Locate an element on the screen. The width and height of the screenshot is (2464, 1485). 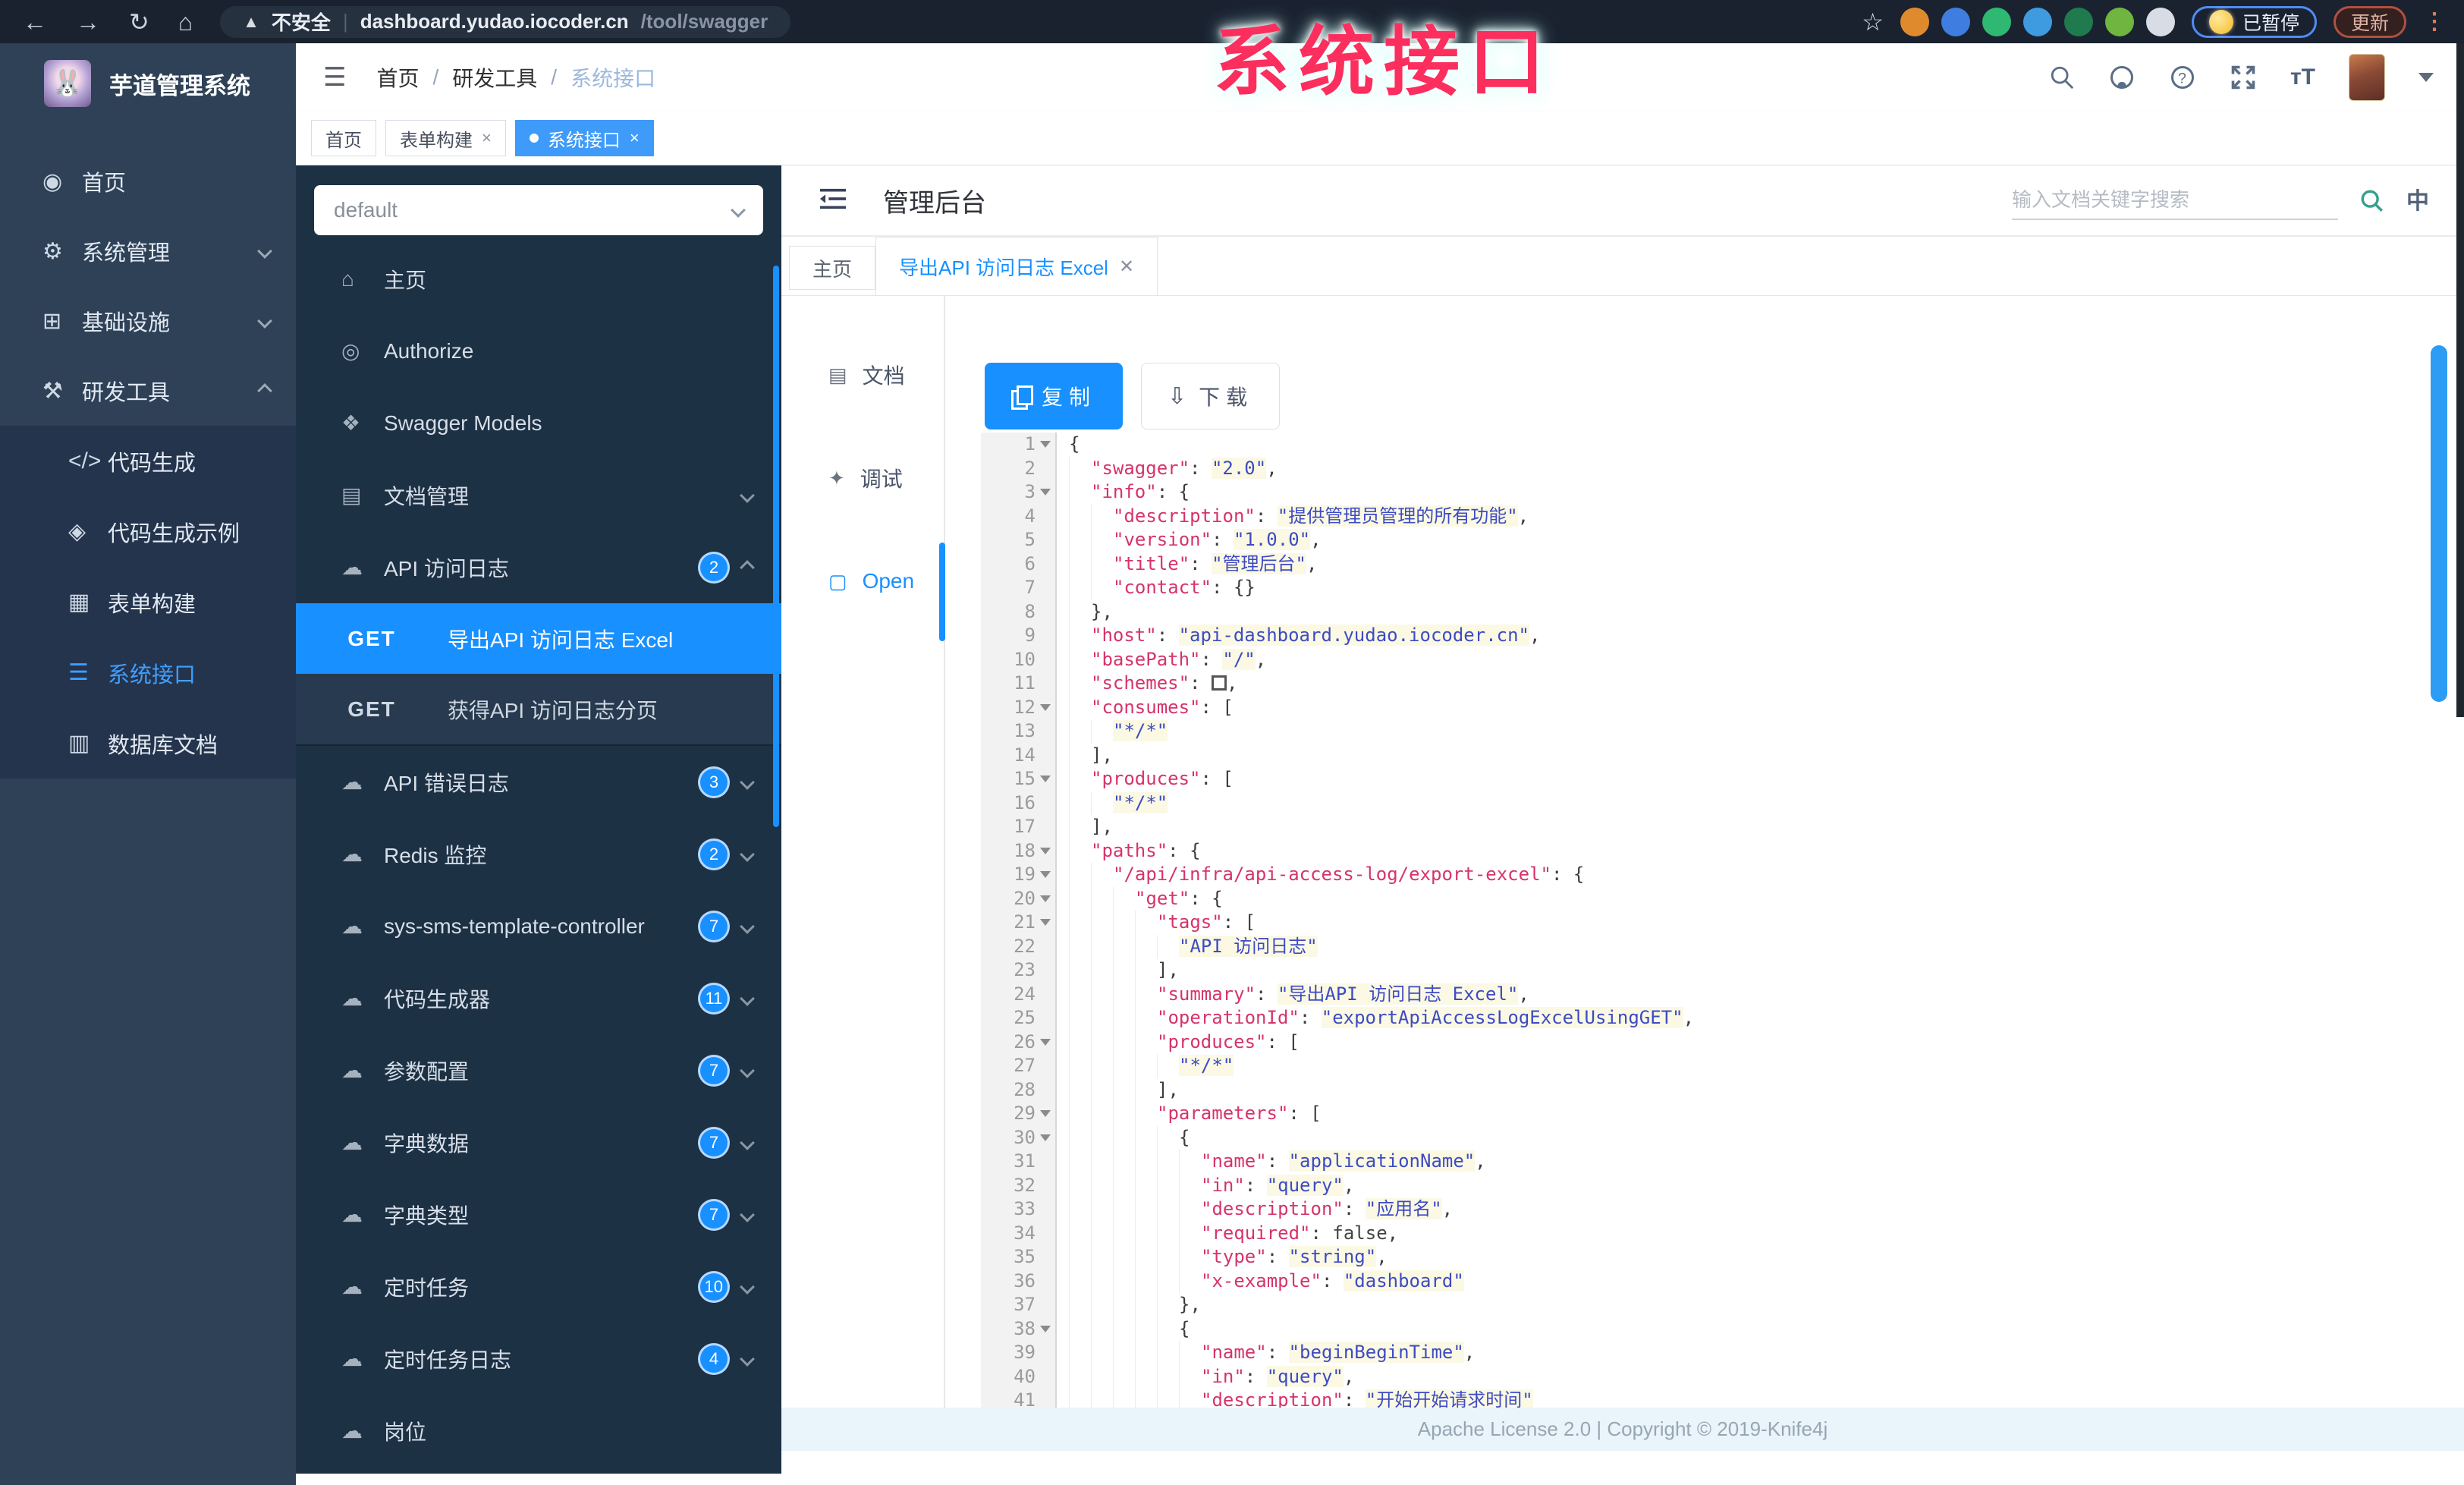
home-icon: ⌂ is located at coordinates (185, 22).